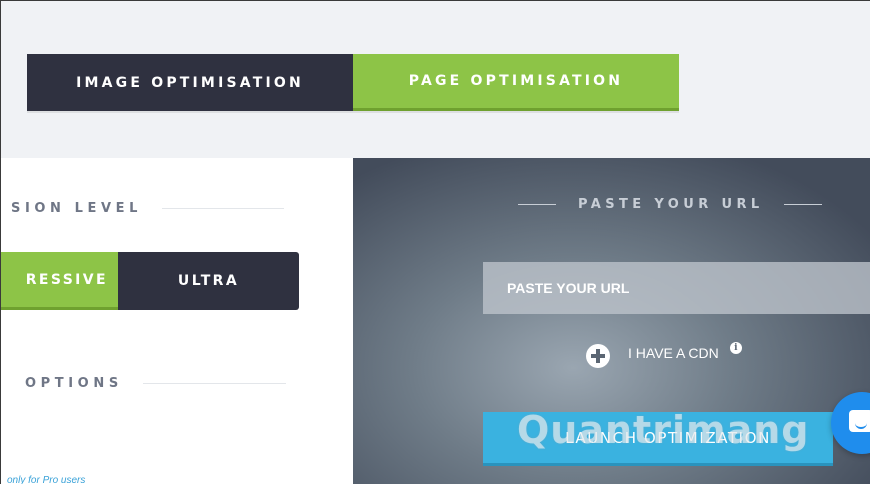 This screenshot has width=870, height=484. I want to click on ultra-button: ULTRA, so click(208, 281).